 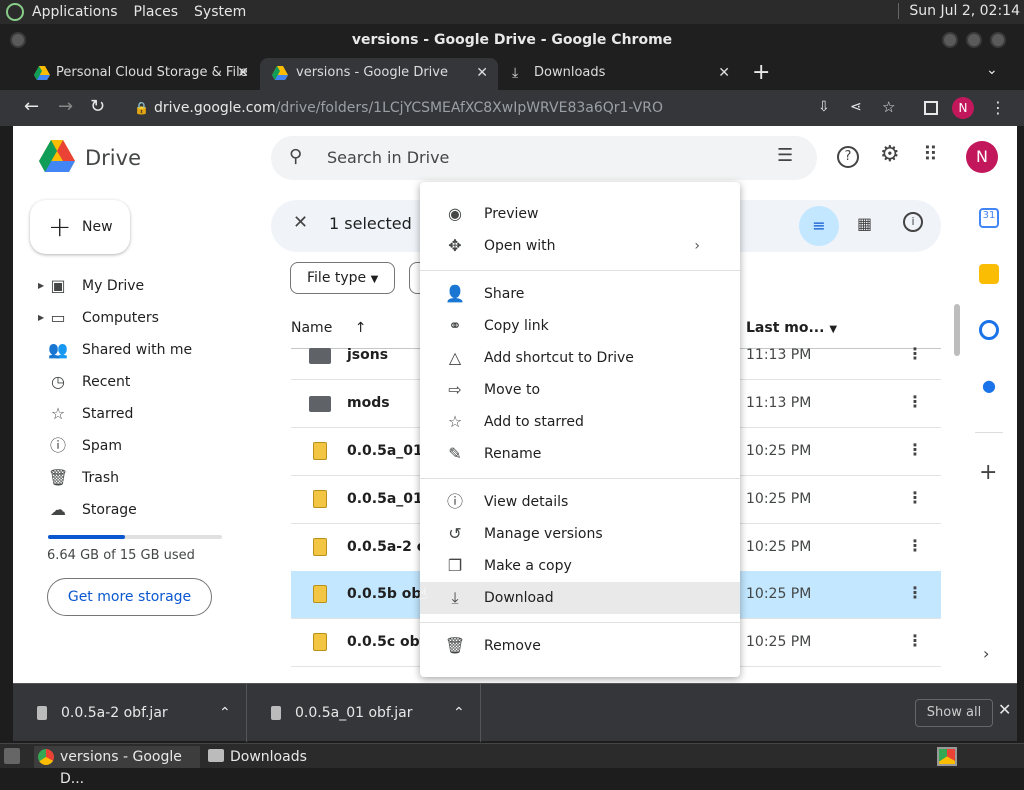 What do you see at coordinates (989, 274) in the screenshot?
I see `keep-icon` at bounding box center [989, 274].